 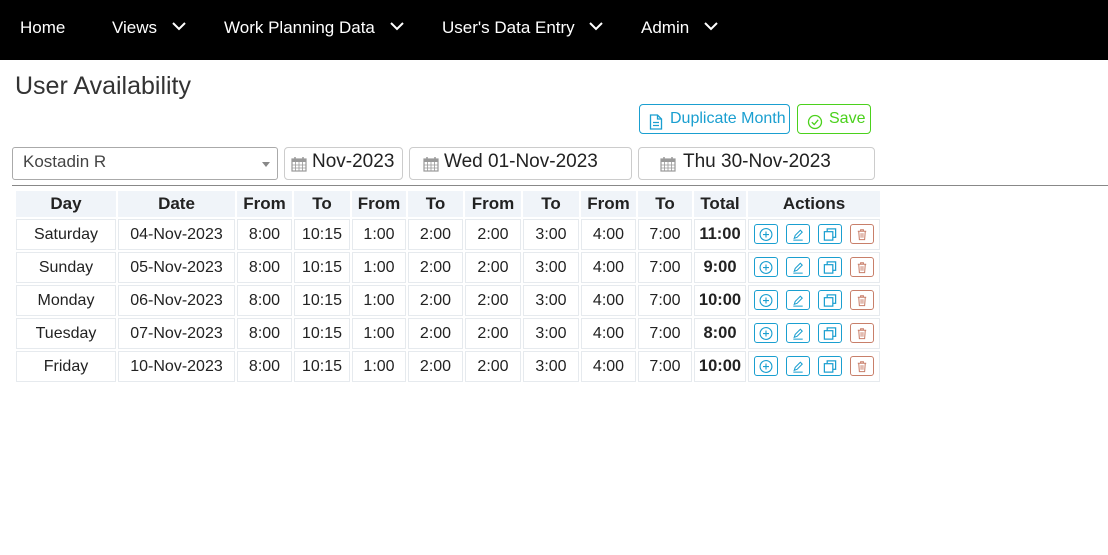 What do you see at coordinates (353, 161) in the screenshot?
I see `month-value: Nov-2023` at bounding box center [353, 161].